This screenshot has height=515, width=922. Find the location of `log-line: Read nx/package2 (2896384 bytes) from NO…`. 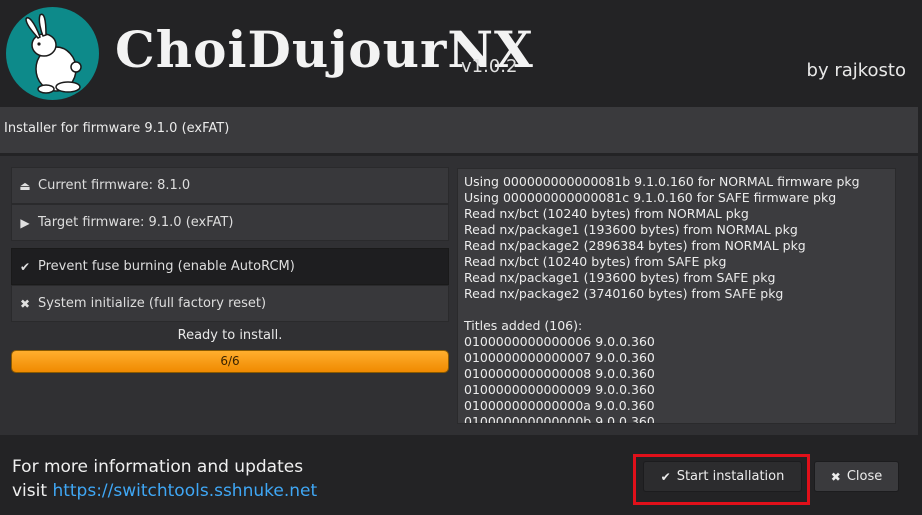

log-line: Read nx/package2 (2896384 bytes) from NO… is located at coordinates (635, 245).